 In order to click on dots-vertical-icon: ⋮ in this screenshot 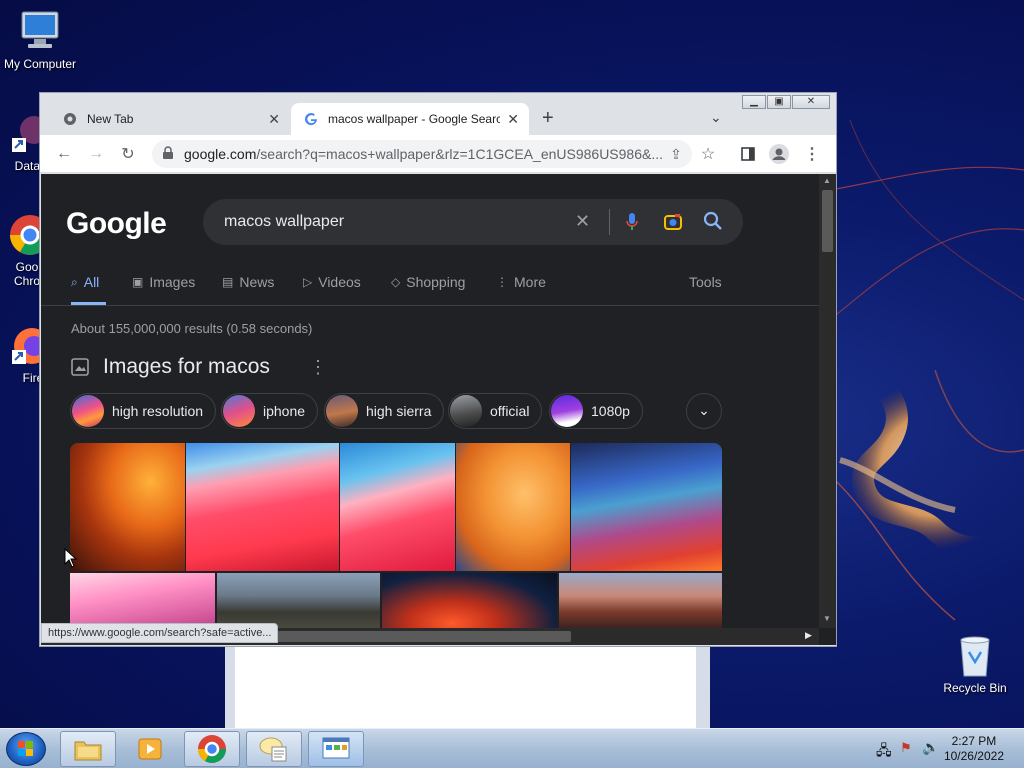, I will do `click(502, 282)`.